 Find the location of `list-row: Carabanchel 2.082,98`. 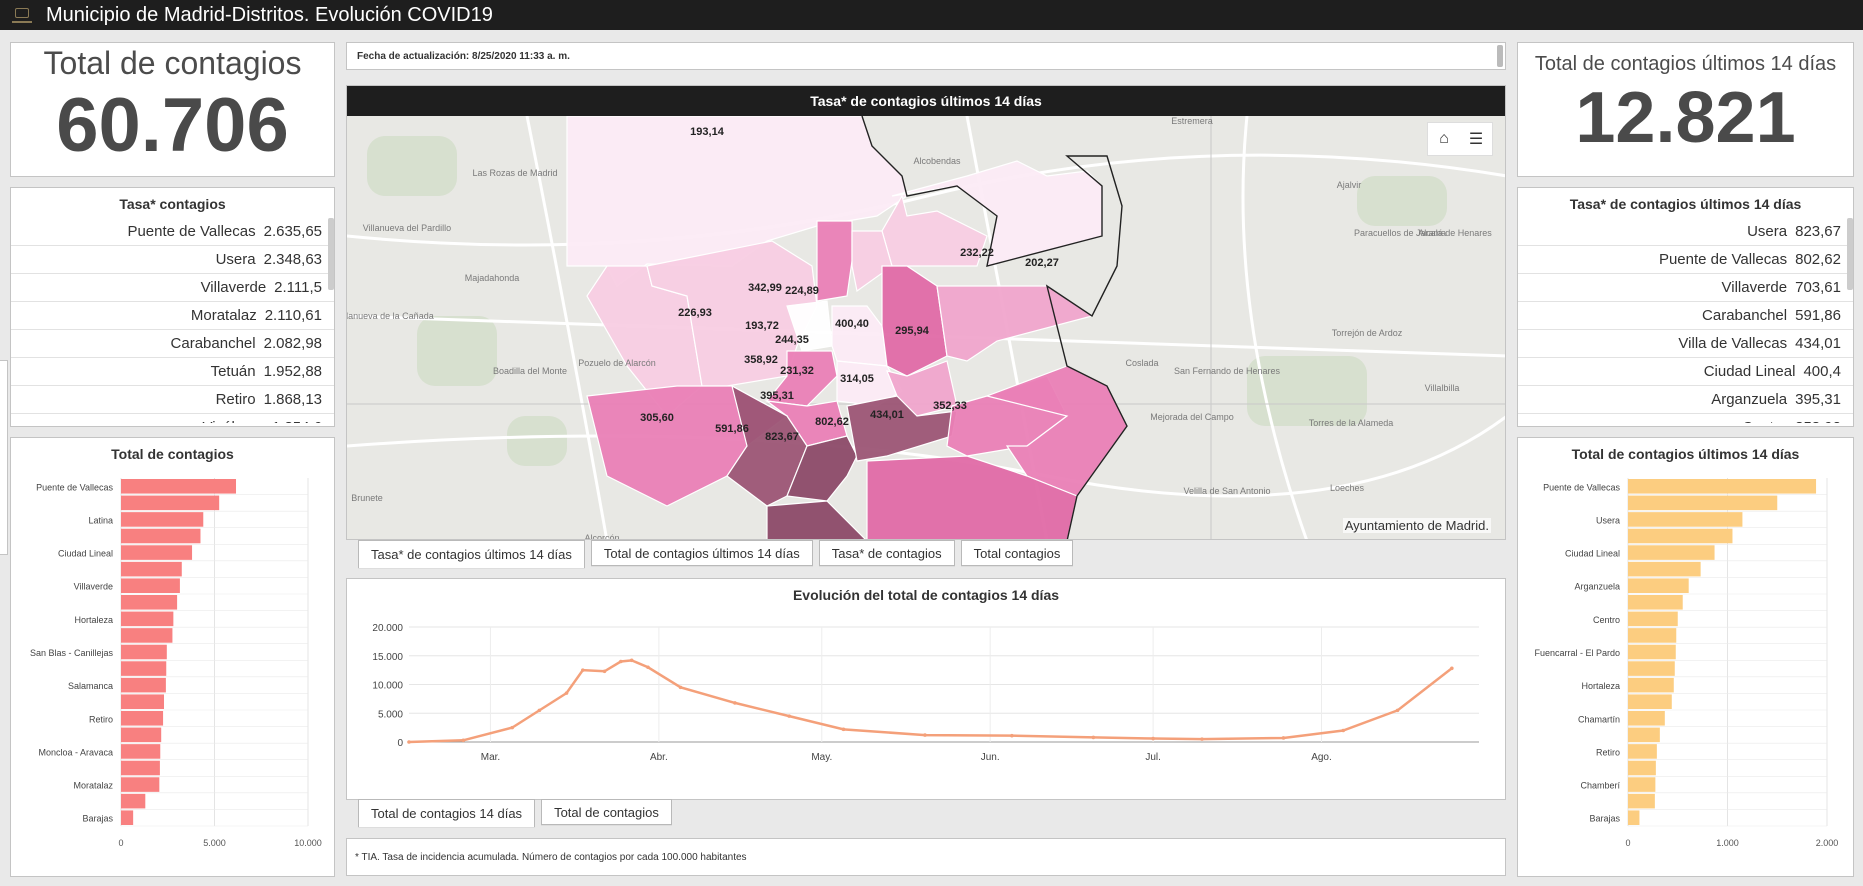

list-row: Carabanchel 2.082,98 is located at coordinates (172, 344).